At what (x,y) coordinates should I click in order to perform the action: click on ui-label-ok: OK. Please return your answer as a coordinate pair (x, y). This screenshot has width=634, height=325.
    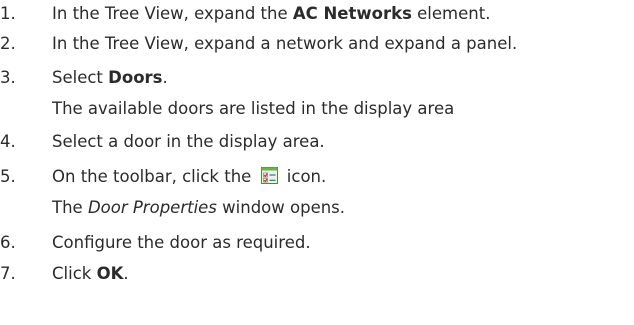
    Looking at the image, I should click on (110, 273).